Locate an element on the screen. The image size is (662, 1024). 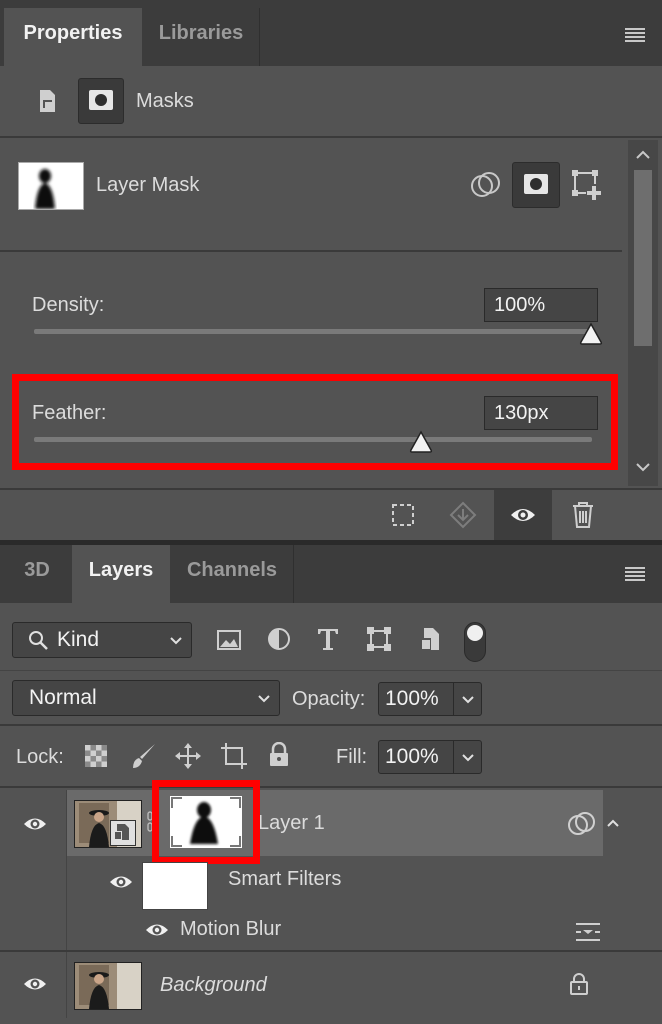
mask-thumbnail is located at coordinates (51, 186).